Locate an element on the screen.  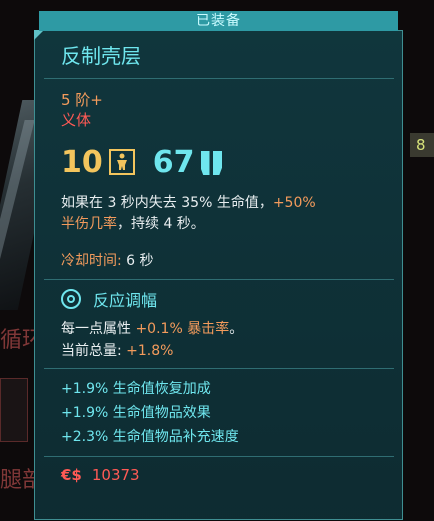
mod-effect-text: 。 is located at coordinates (236, 329).